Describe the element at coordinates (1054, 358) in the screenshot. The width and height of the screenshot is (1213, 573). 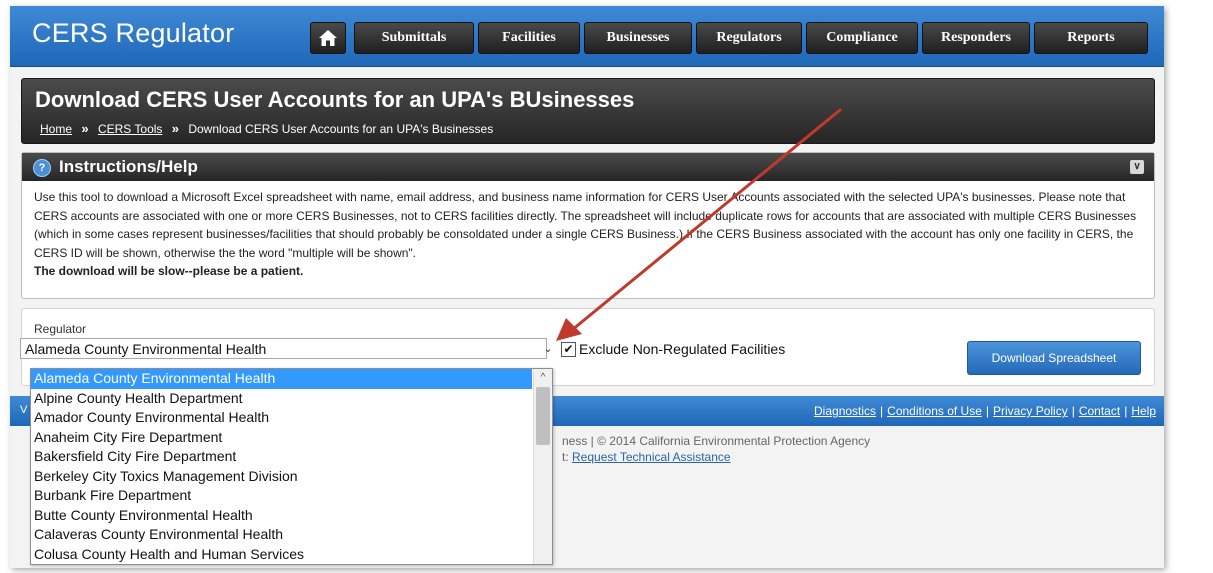
I see `download-spreadsheet-button: Download Spreadsheet` at that location.